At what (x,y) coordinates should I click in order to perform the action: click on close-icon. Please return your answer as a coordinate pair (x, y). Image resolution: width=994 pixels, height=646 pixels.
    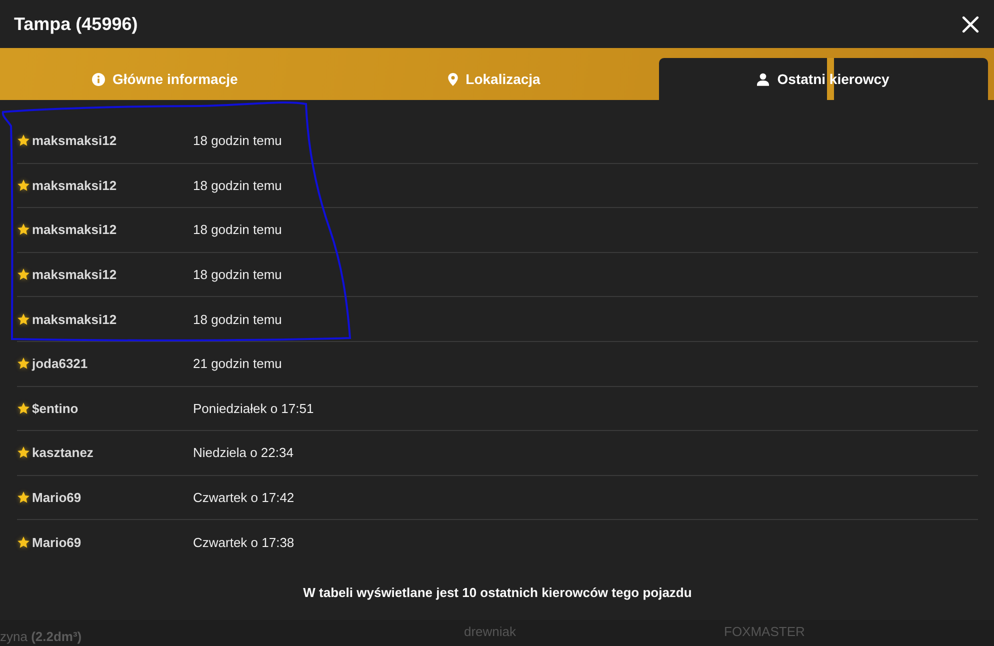
    Looking at the image, I should click on (970, 24).